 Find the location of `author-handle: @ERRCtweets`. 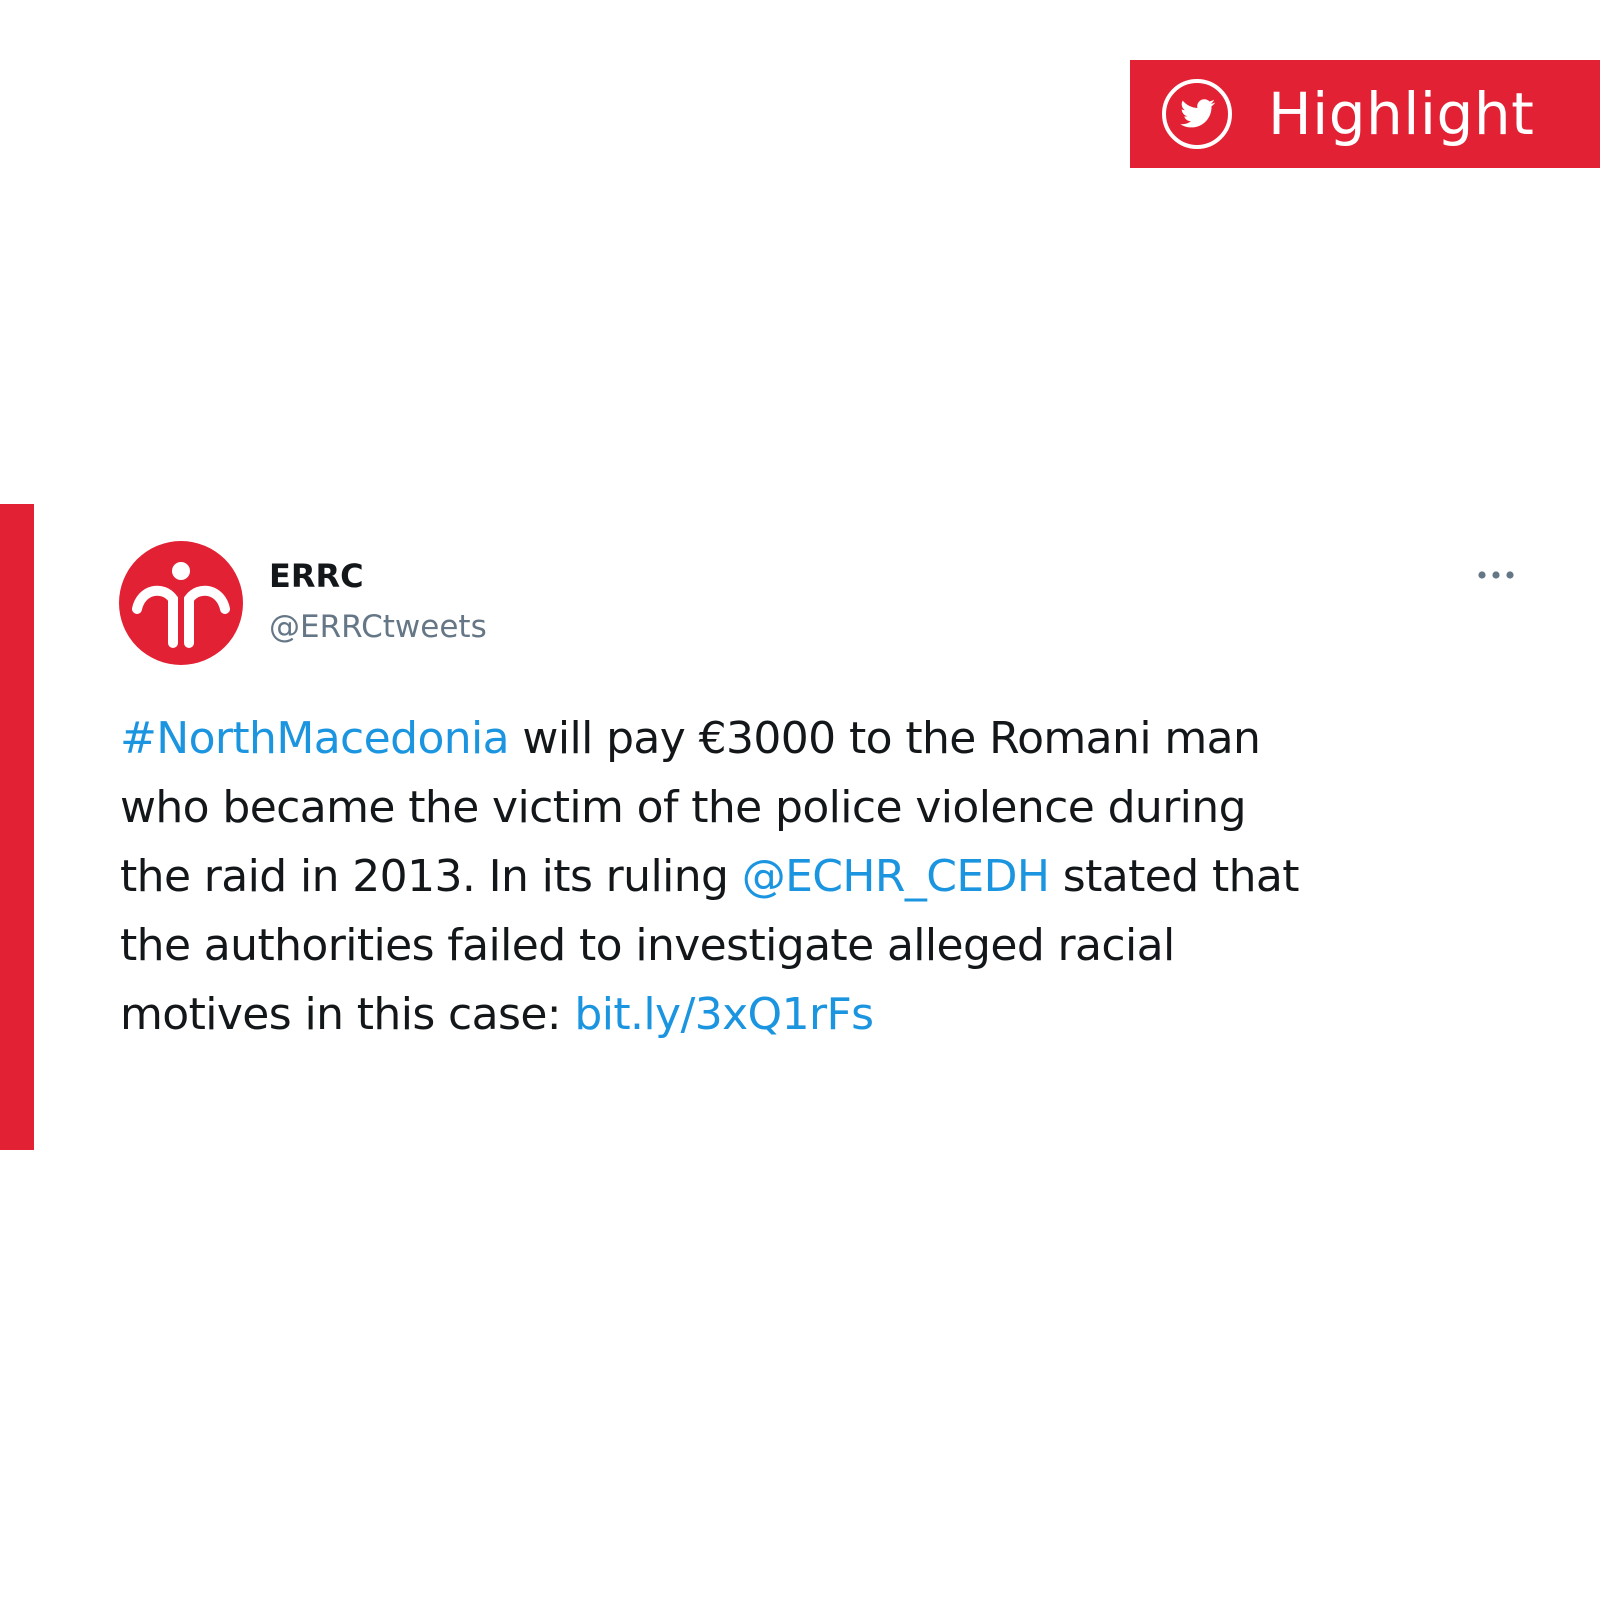

author-handle: @ERRCtweets is located at coordinates (378, 627).